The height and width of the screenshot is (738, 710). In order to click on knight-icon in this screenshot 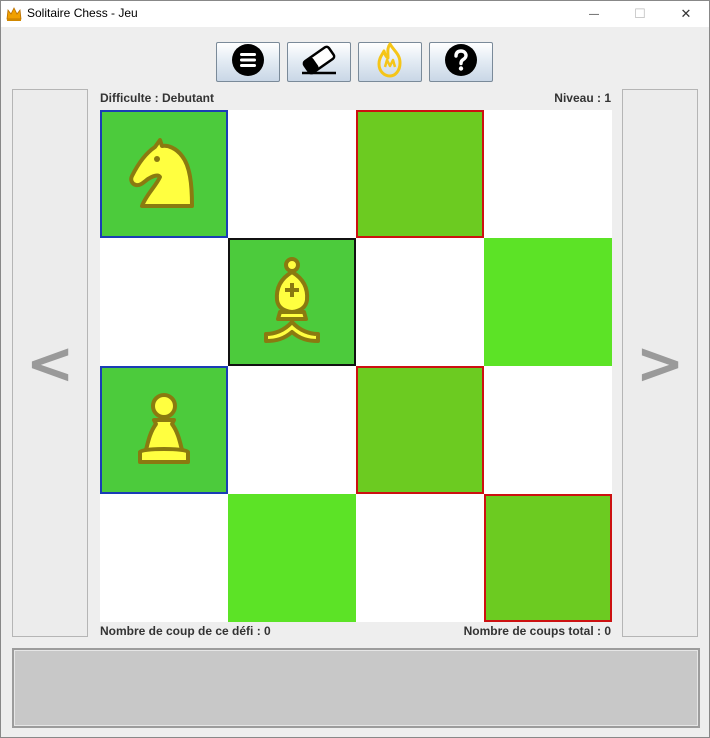, I will do `click(164, 174)`.